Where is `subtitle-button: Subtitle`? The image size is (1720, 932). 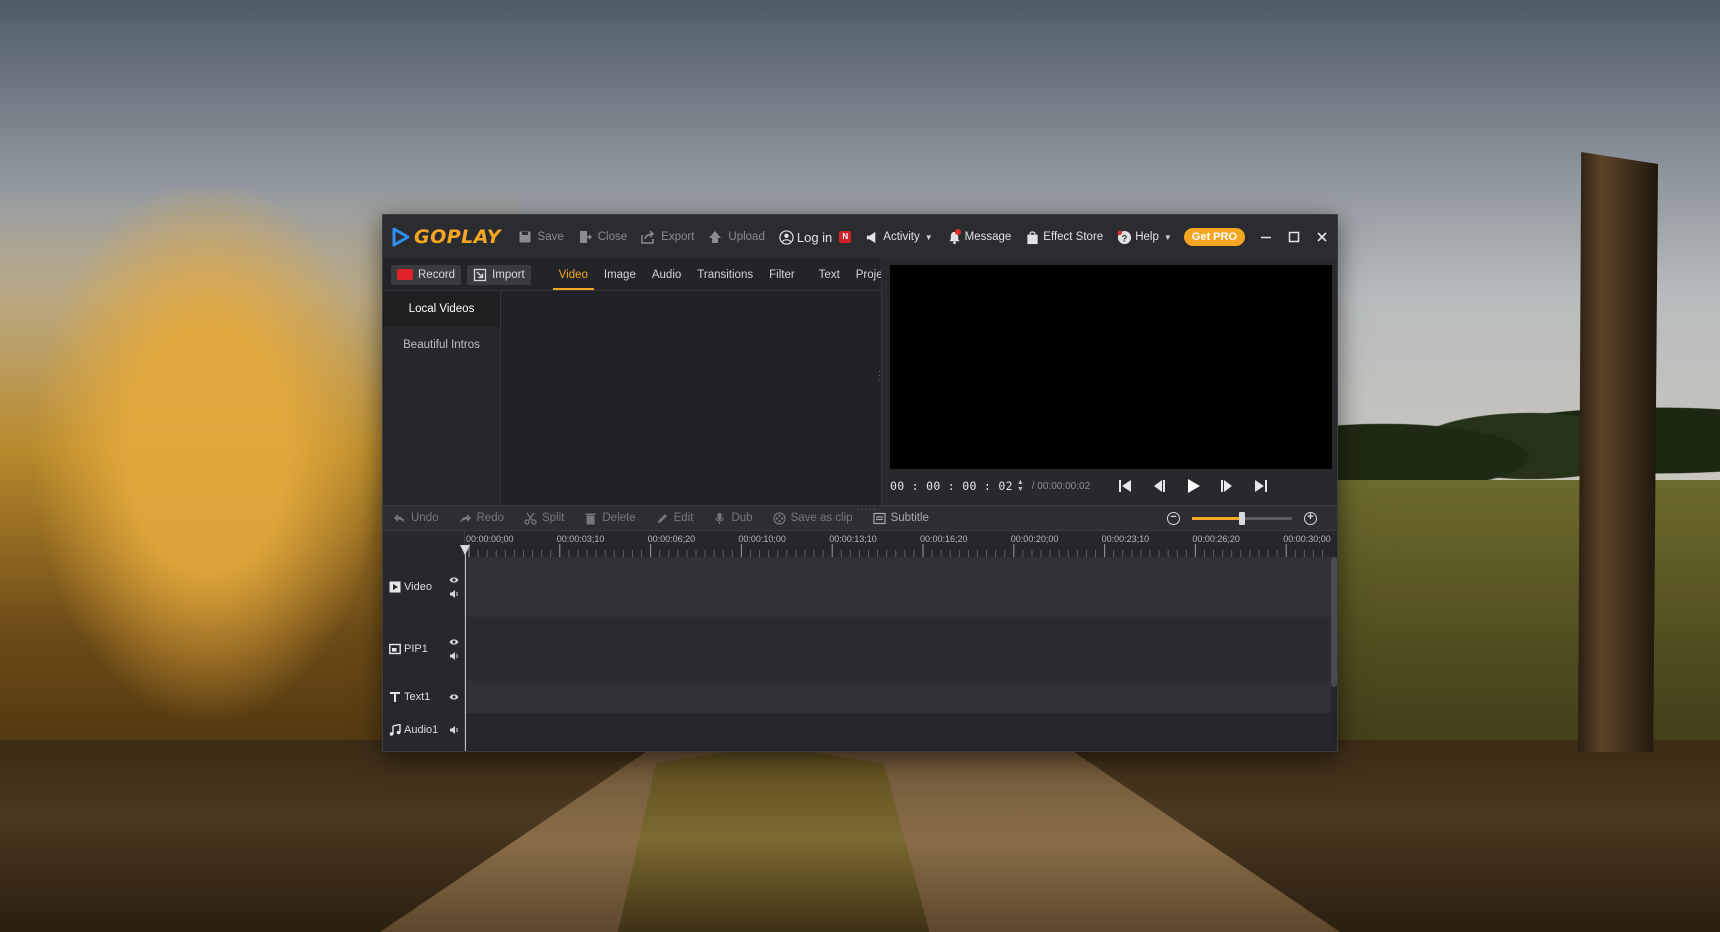
subtitle-button: Subtitle is located at coordinates (900, 518).